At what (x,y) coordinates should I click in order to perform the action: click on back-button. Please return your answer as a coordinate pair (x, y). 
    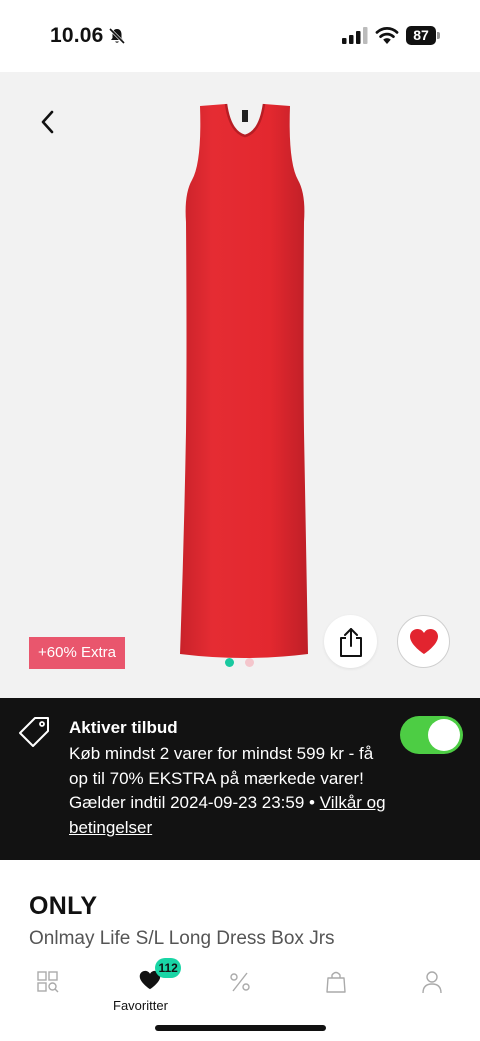
    Looking at the image, I should click on (48, 122).